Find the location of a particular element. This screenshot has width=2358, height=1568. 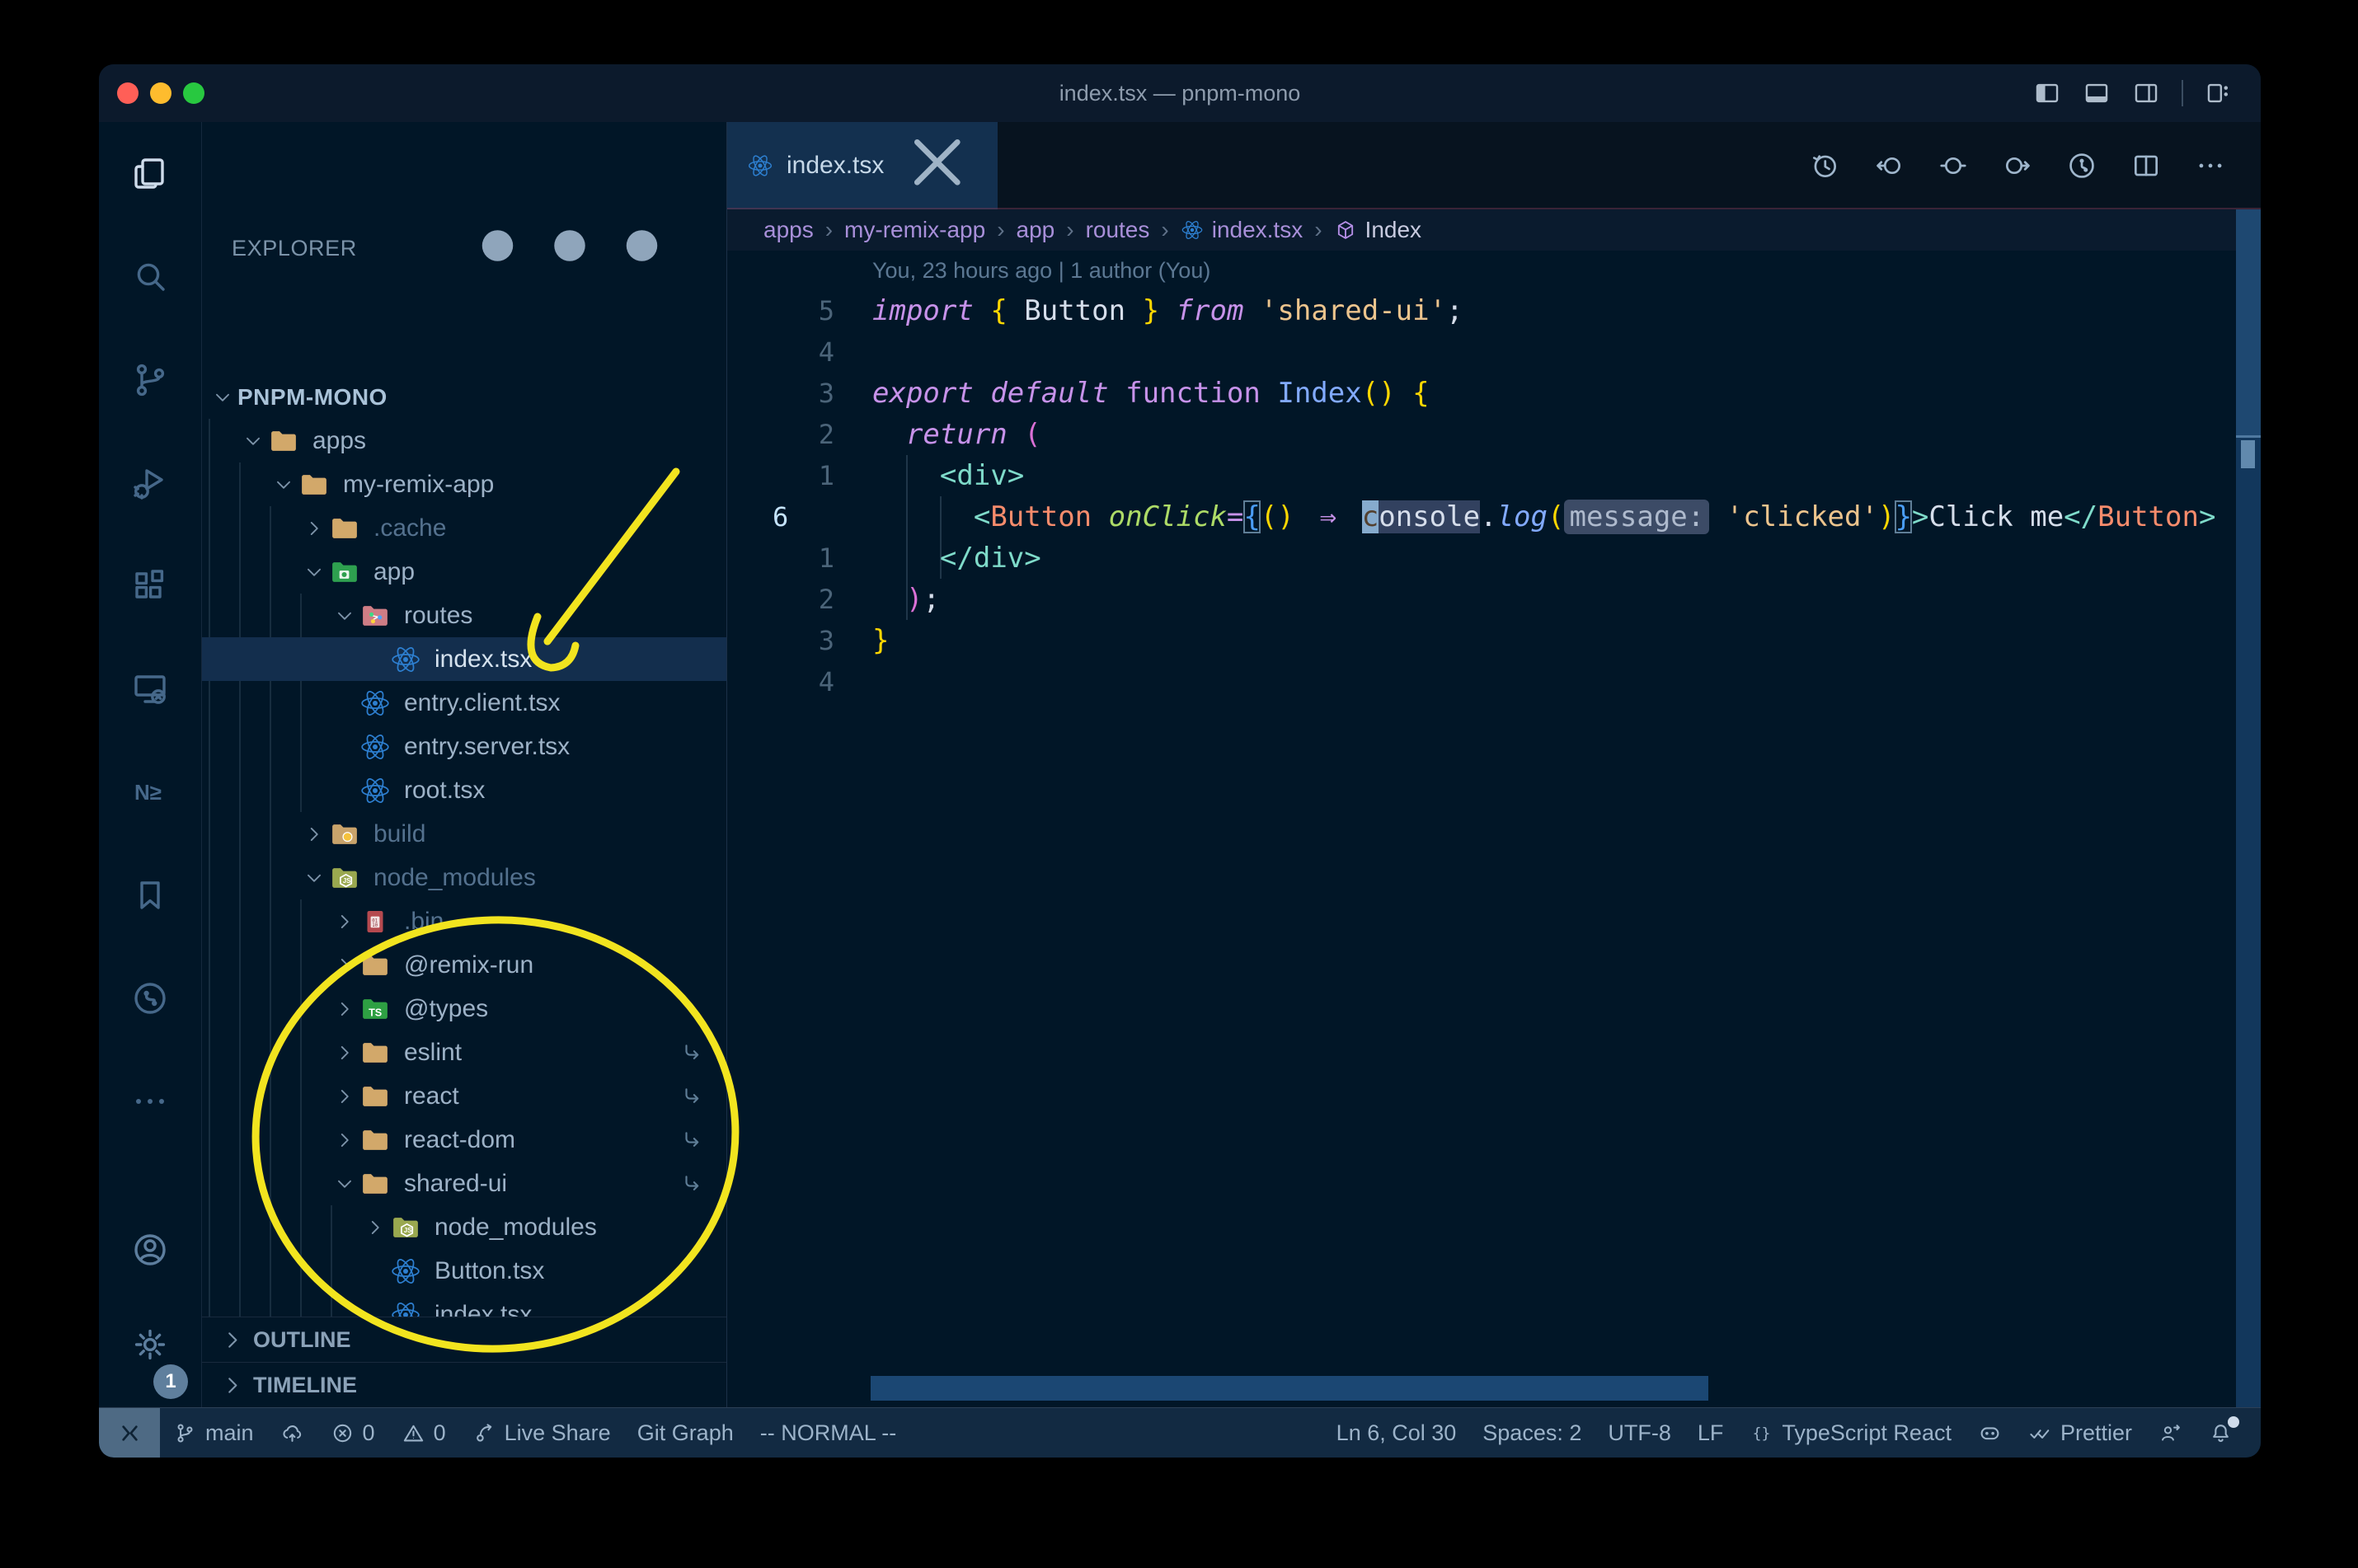

horizontal-scrollbar is located at coordinates (1290, 1388).